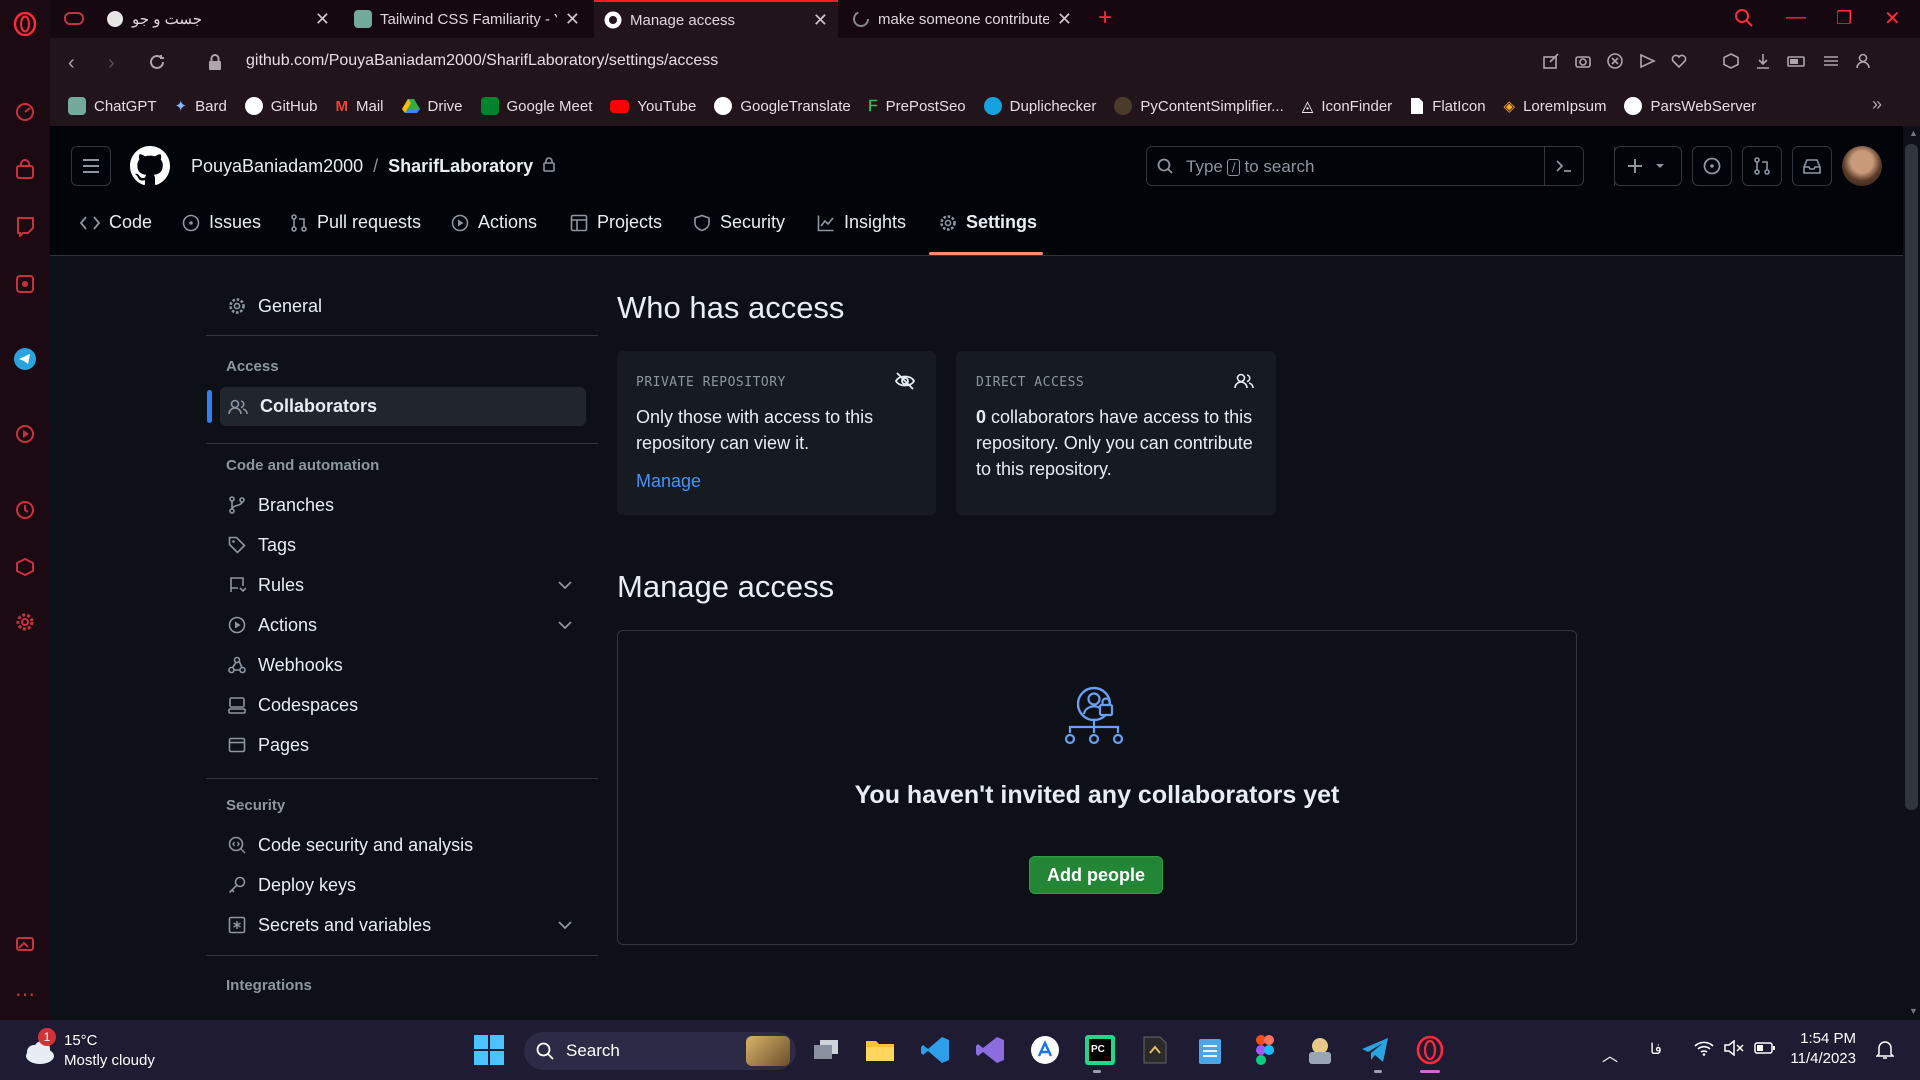  I want to click on chevron-up-icon: ︿, so click(1610, 1054).